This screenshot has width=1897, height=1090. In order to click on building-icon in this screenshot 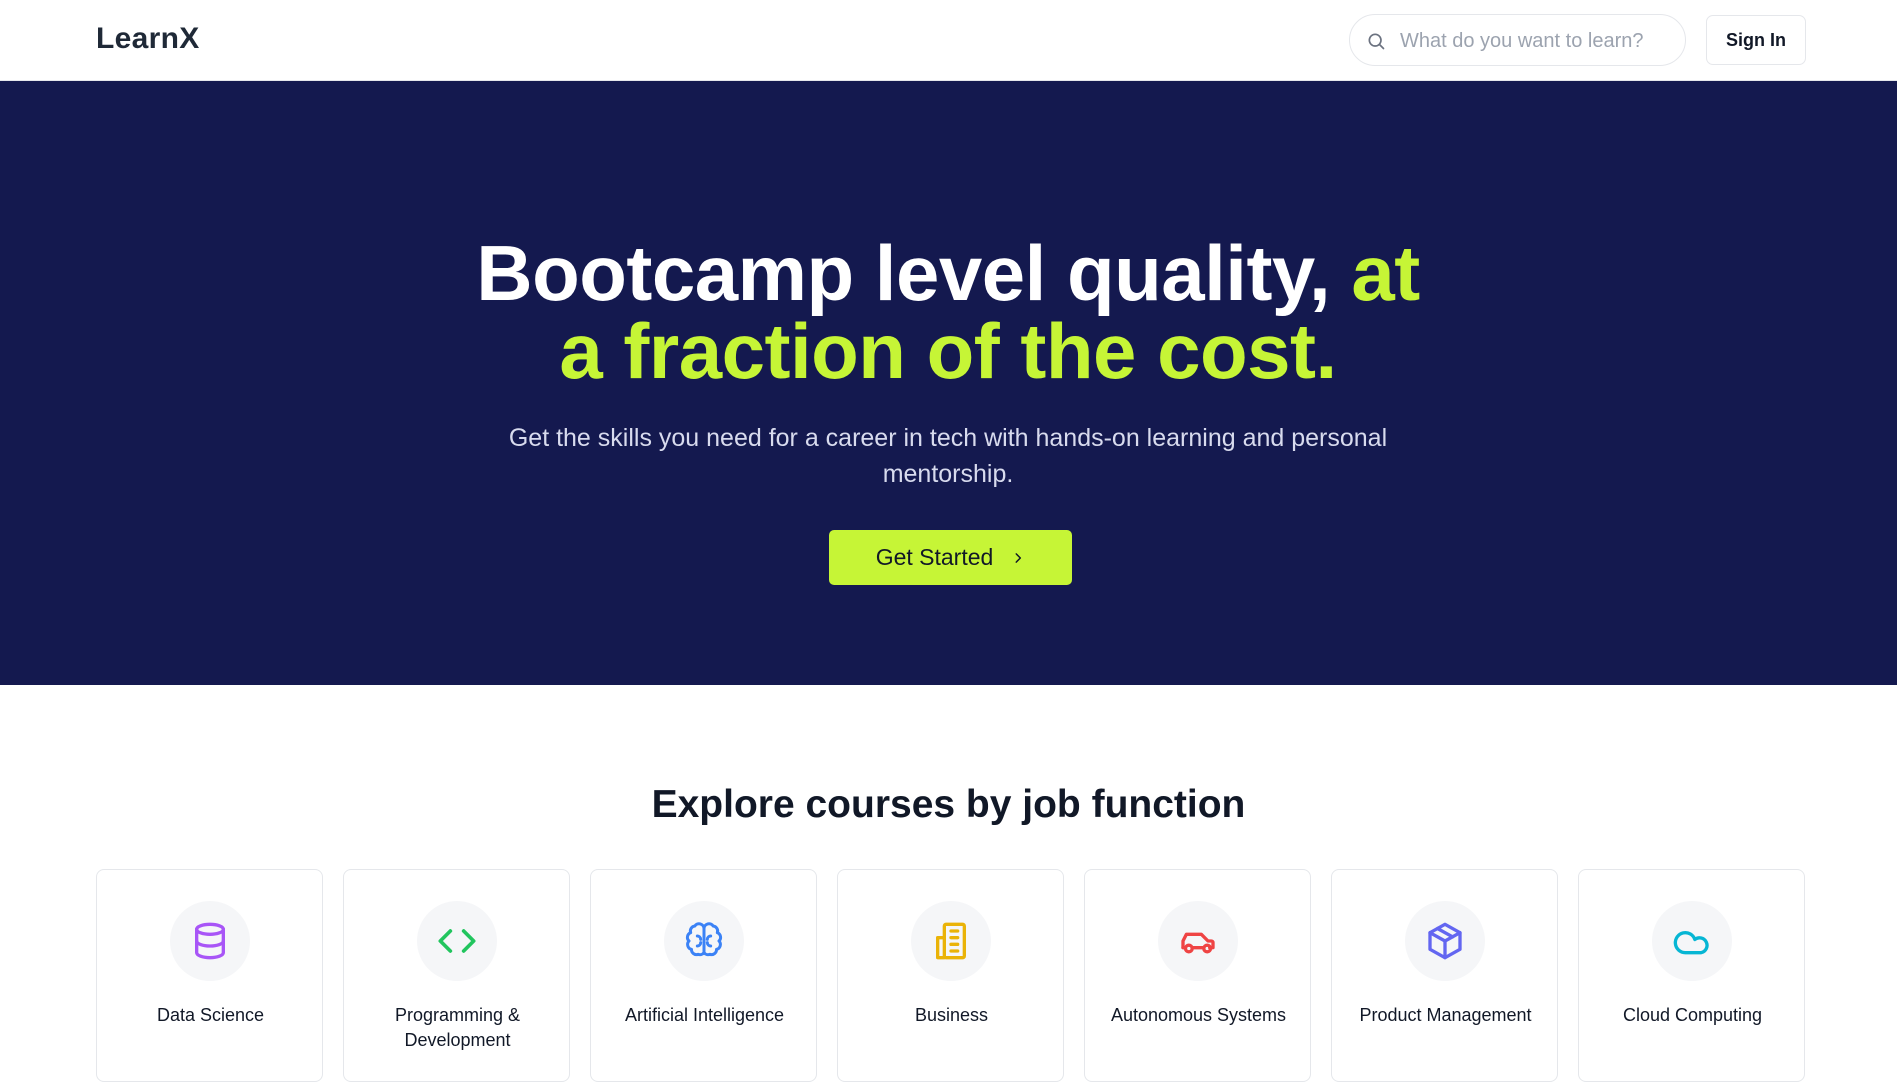, I will do `click(951, 941)`.